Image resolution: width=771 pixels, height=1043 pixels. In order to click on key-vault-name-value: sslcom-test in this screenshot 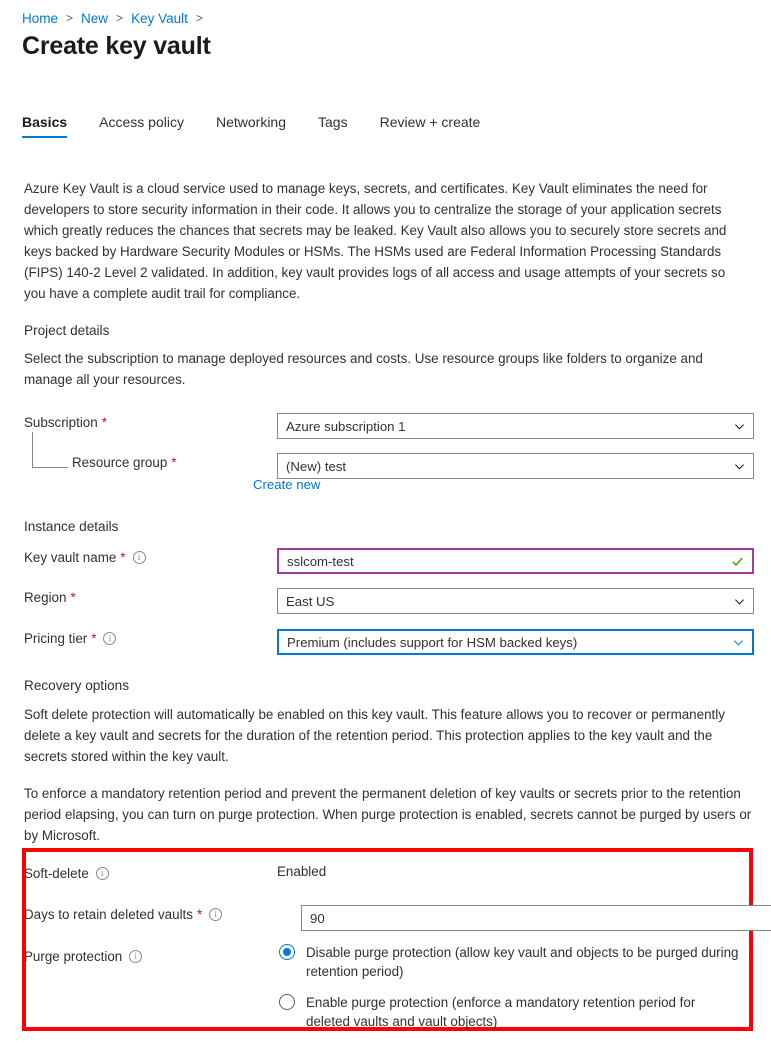, I will do `click(320, 561)`.